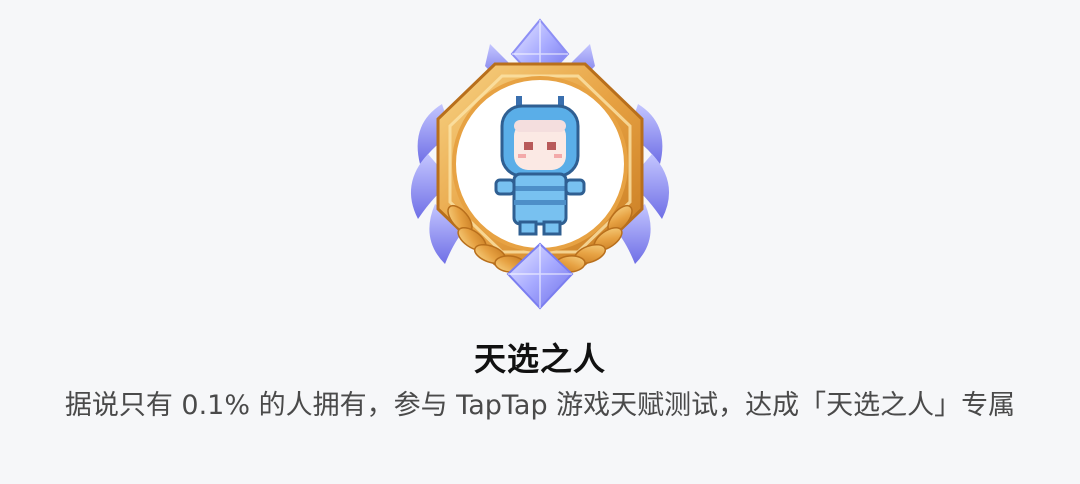 Image resolution: width=1080 pixels, height=484 pixels. I want to click on achievement-title: 天选之人, so click(539, 359).